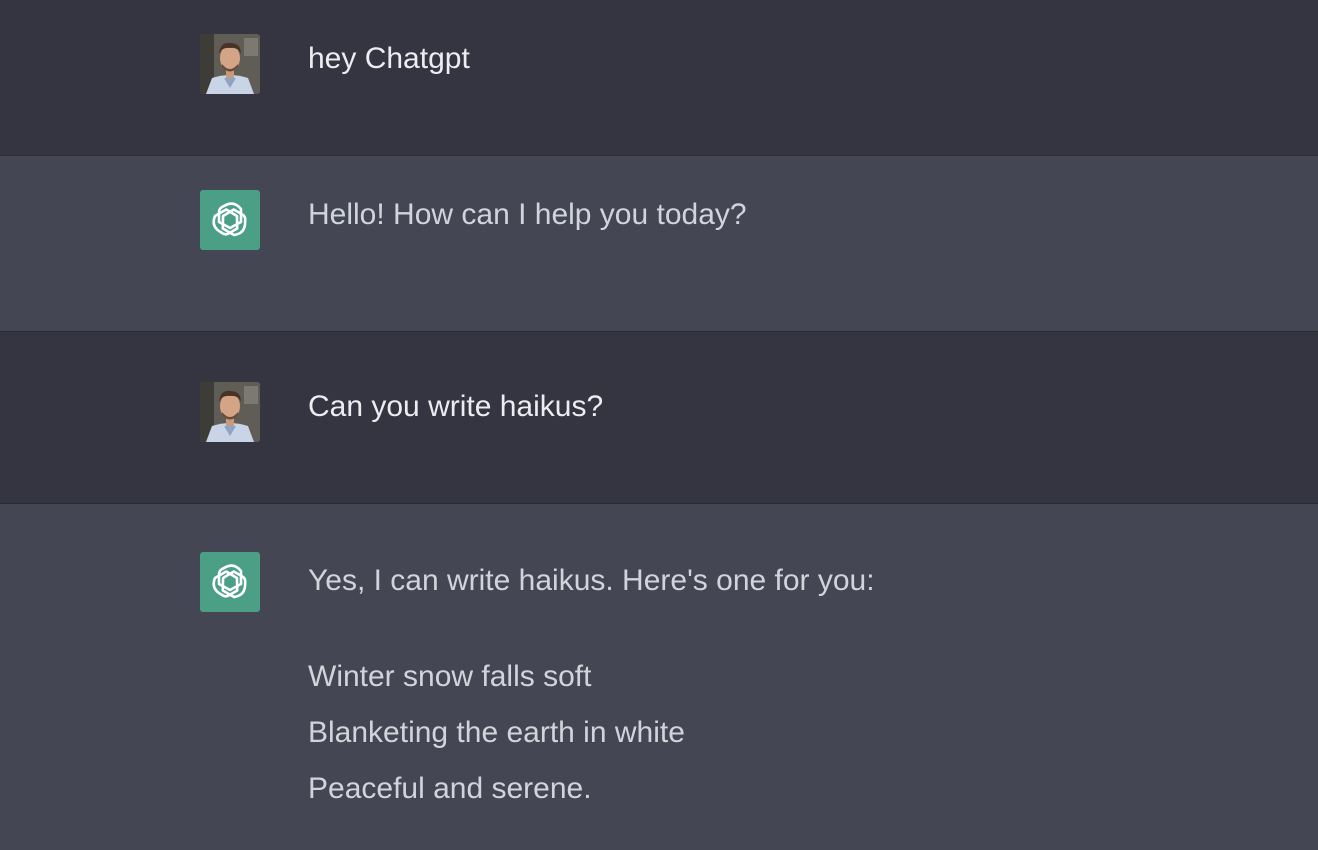 The image size is (1318, 850). I want to click on message-content: Hello! How can I help you today?, so click(743, 215).